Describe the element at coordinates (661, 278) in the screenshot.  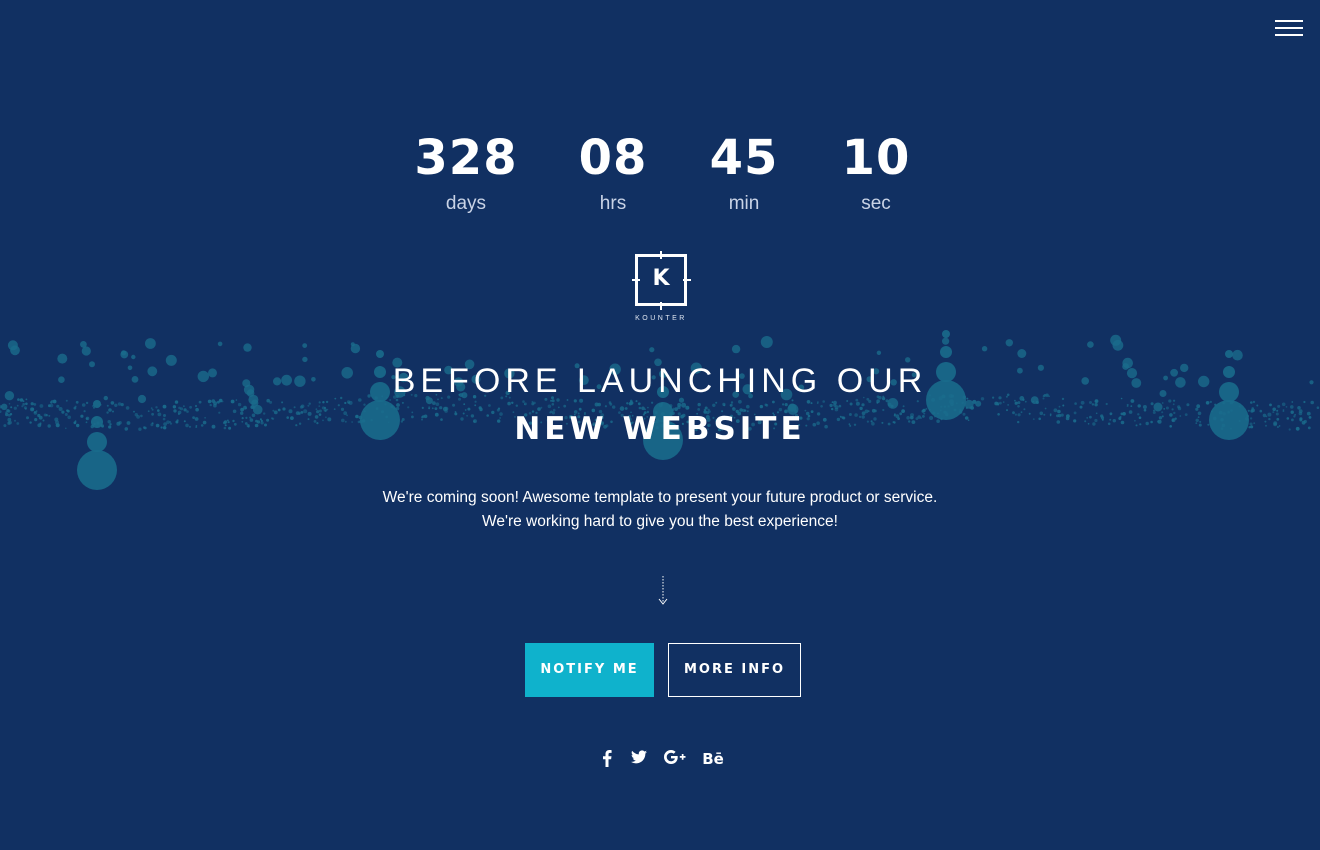
I see `logo-letter: K` at that location.